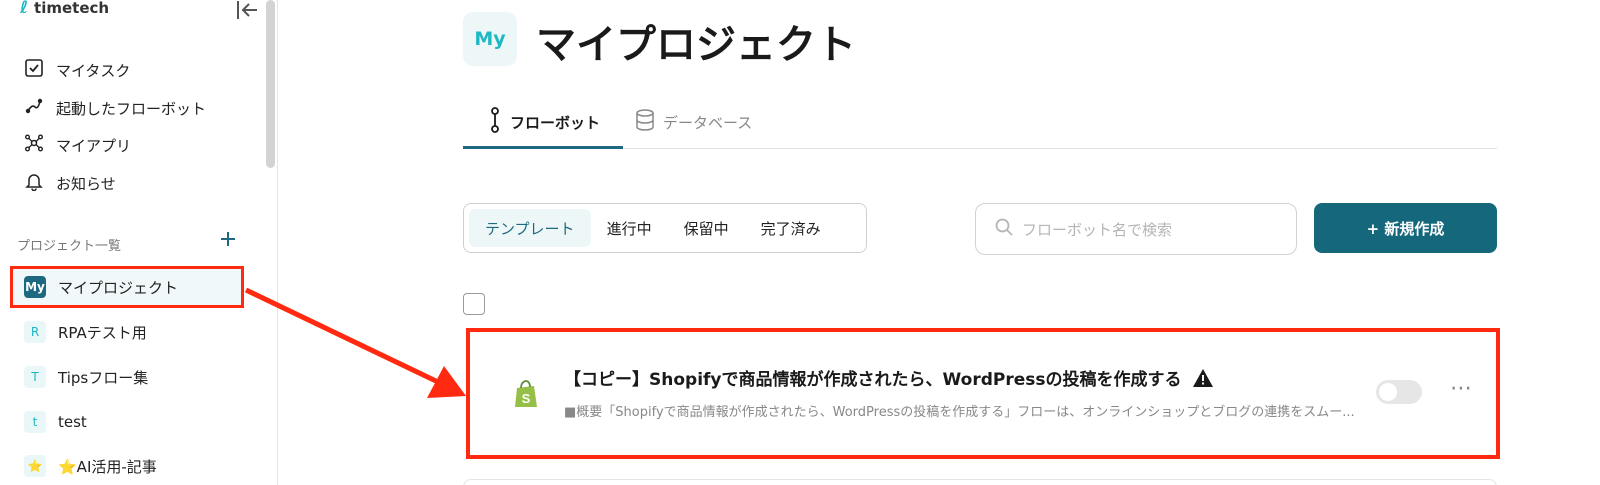 The width and height of the screenshot is (1600, 485). Describe the element at coordinates (1462, 388) in the screenshot. I see `more-options-icon: ⋯` at that location.